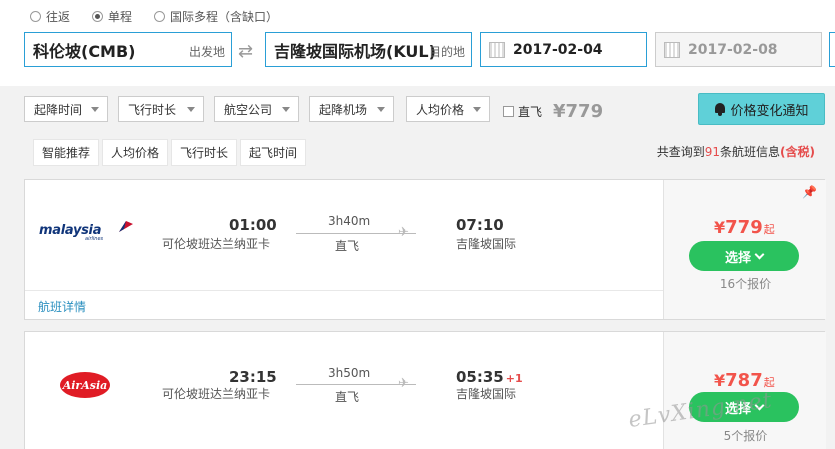 The height and width of the screenshot is (449, 835). I want to click on flight-details-link: 航班详情, so click(62, 306).